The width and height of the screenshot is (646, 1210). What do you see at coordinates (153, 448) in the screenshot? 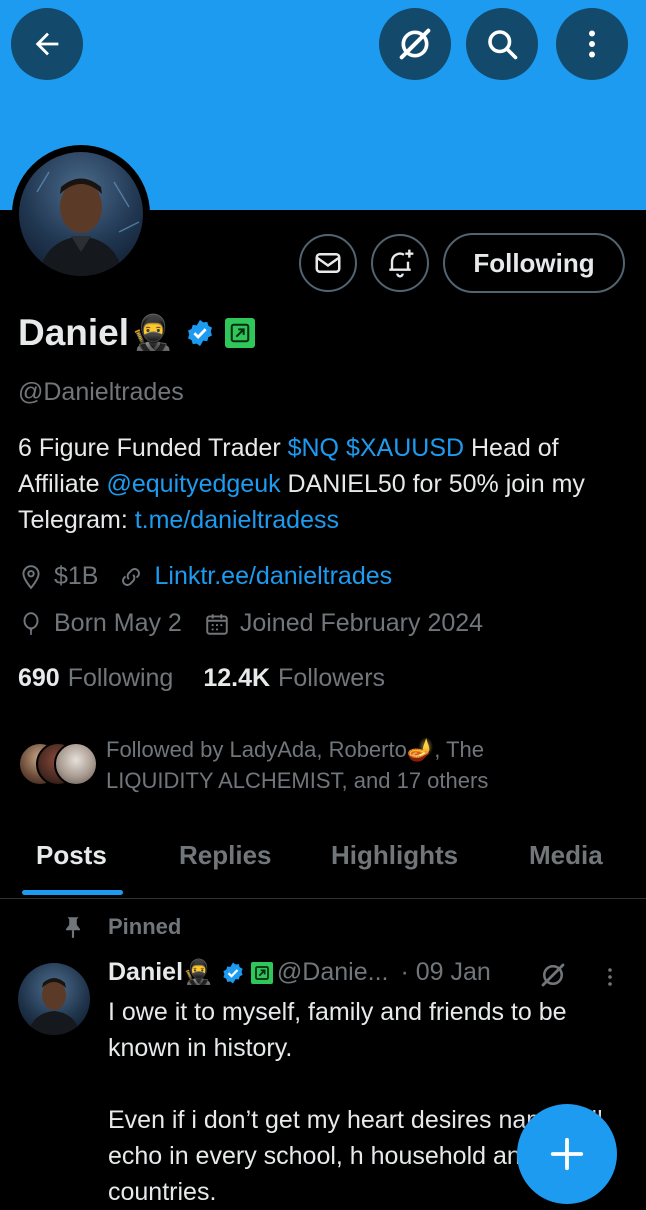
I see `bio-text-1: 6 Figure Funded Trader` at bounding box center [153, 448].